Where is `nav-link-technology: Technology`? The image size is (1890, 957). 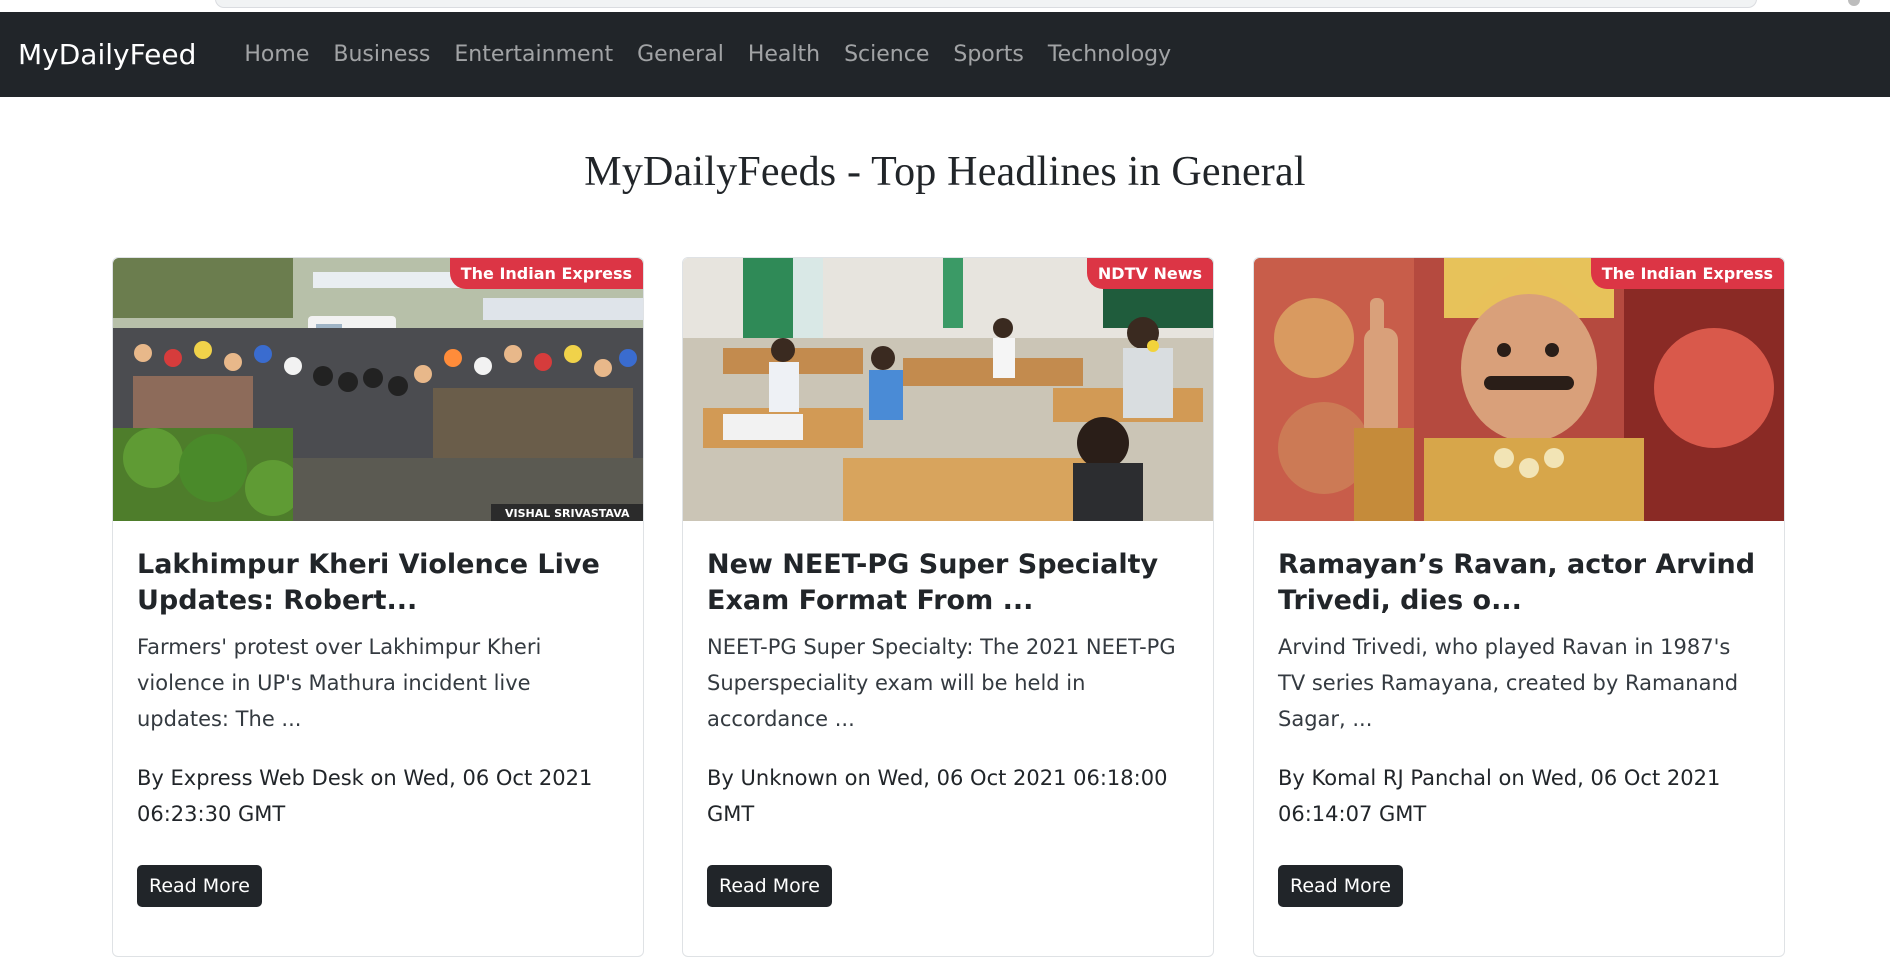 nav-link-technology: Technology is located at coordinates (1109, 54).